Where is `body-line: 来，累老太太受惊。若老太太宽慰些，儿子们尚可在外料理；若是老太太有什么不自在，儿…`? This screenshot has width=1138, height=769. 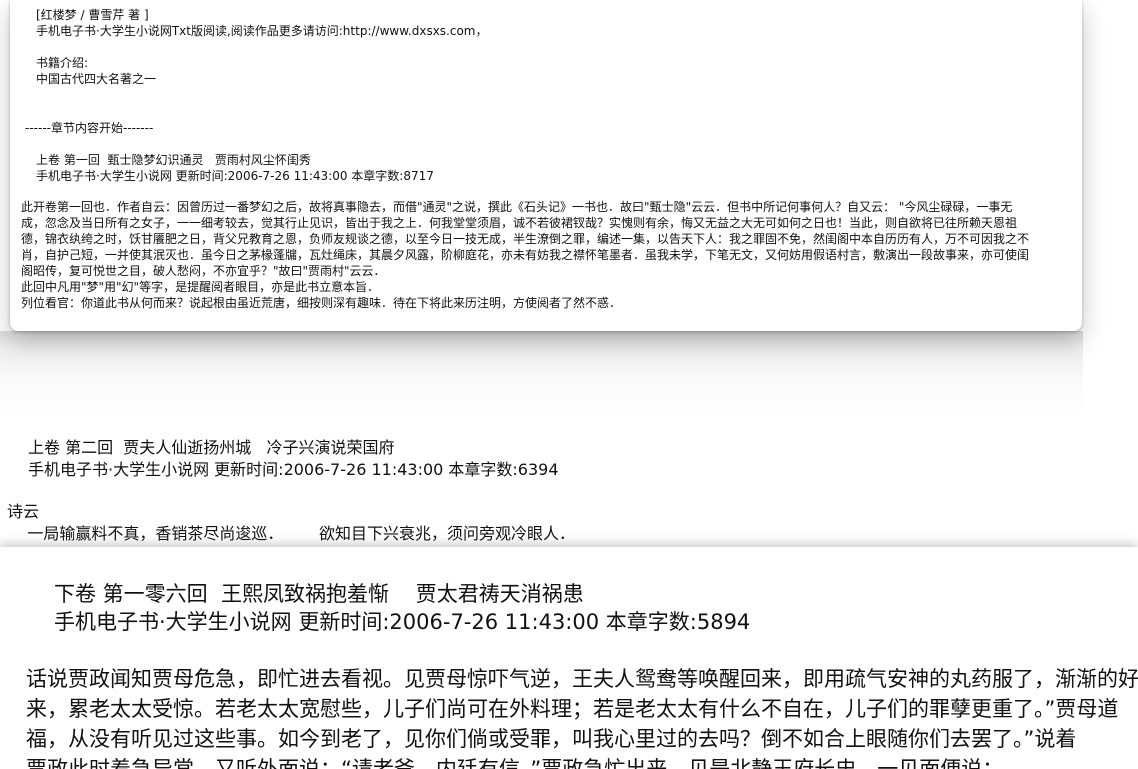 body-line: 来，累老太太受惊。若老太太宽慰些，儿子们尚可在外料理；若是老太太有什么不自在，儿… is located at coordinates (572, 709).